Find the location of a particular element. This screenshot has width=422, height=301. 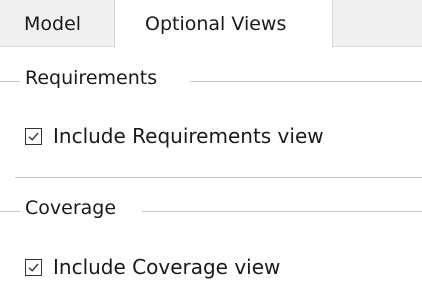

tab-model-label: Model is located at coordinates (53, 23).